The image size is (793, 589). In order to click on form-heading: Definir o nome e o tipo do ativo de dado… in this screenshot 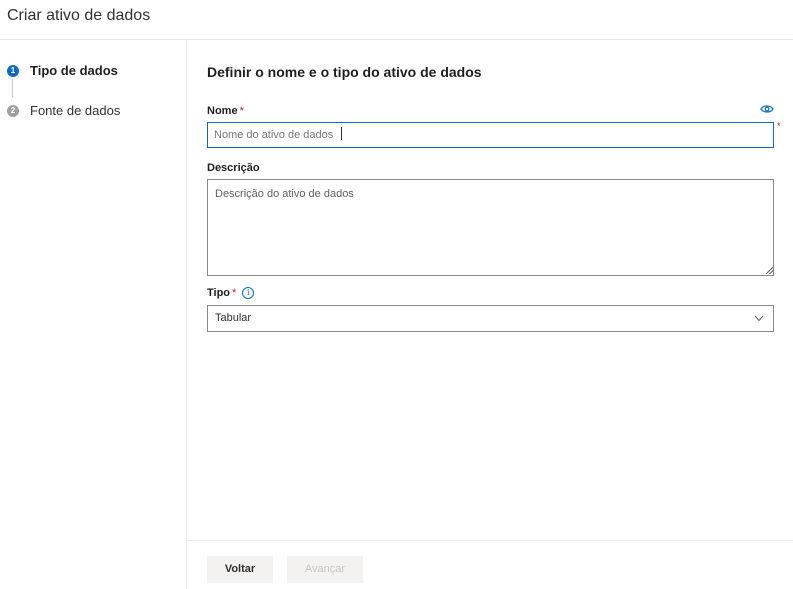, I will do `click(344, 72)`.